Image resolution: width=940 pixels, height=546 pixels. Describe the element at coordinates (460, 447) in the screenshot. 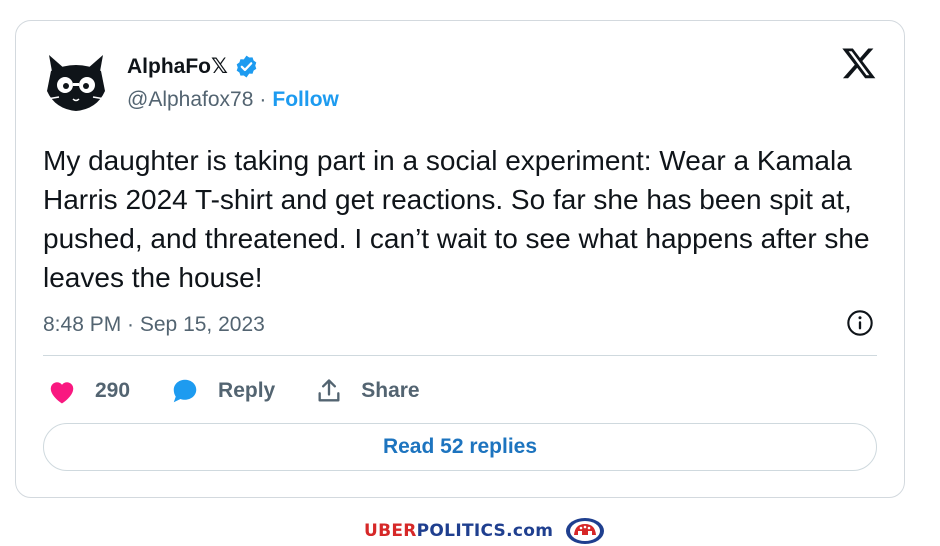

I see `read-replies-button: Read 52 replies` at that location.